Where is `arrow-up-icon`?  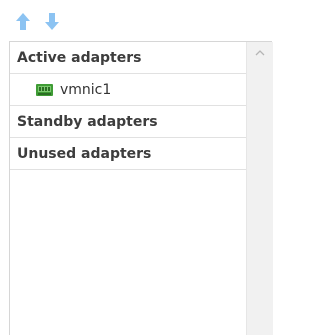 arrow-up-icon is located at coordinates (23, 21).